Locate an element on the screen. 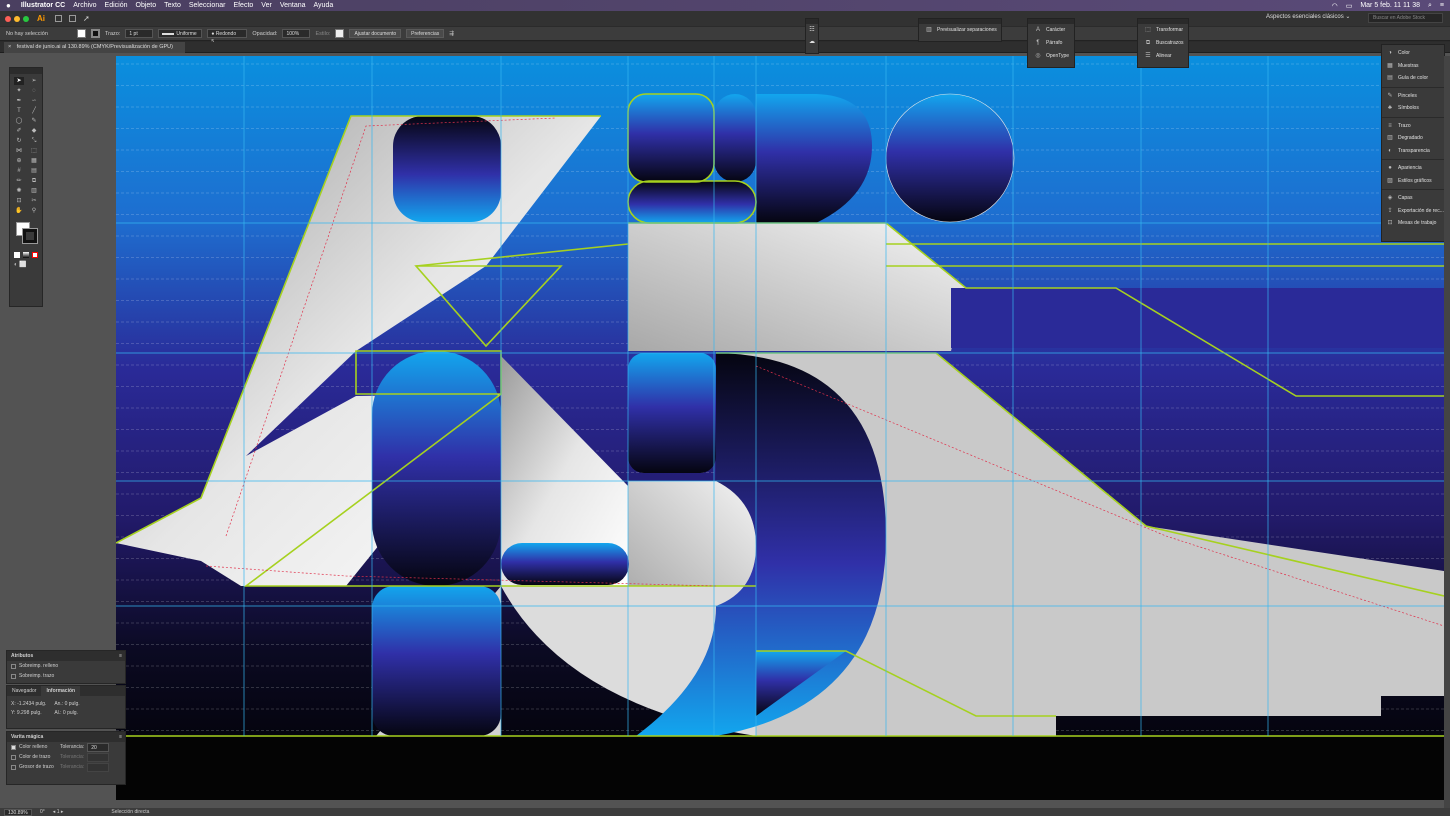 Image resolution: width=1450 pixels, height=816 pixels. rotation-field: 0° is located at coordinates (42, 812).